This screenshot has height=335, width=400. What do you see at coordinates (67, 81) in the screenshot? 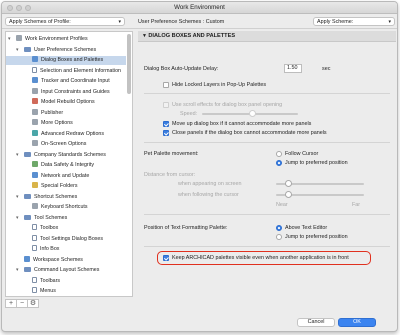
I see `sidebar-item: Tracker and Coordinate Input` at bounding box center [67, 81].